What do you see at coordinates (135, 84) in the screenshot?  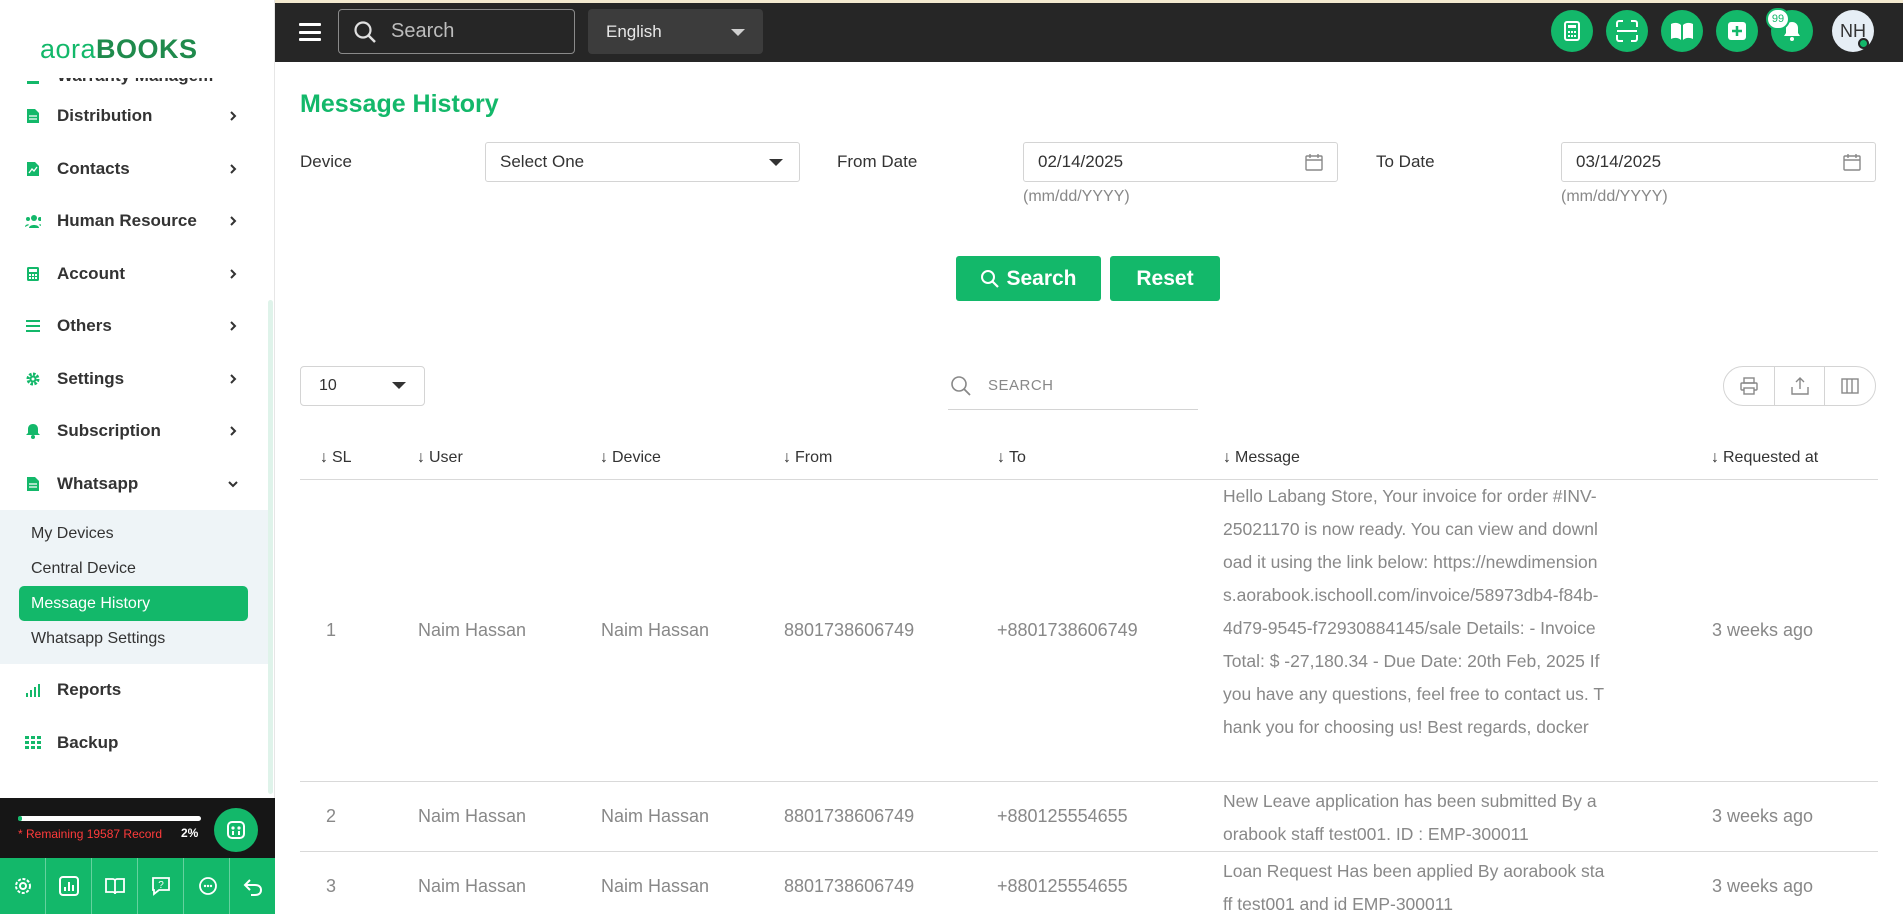 I see `sidebar-item-warranty: Warranty Managem` at bounding box center [135, 84].